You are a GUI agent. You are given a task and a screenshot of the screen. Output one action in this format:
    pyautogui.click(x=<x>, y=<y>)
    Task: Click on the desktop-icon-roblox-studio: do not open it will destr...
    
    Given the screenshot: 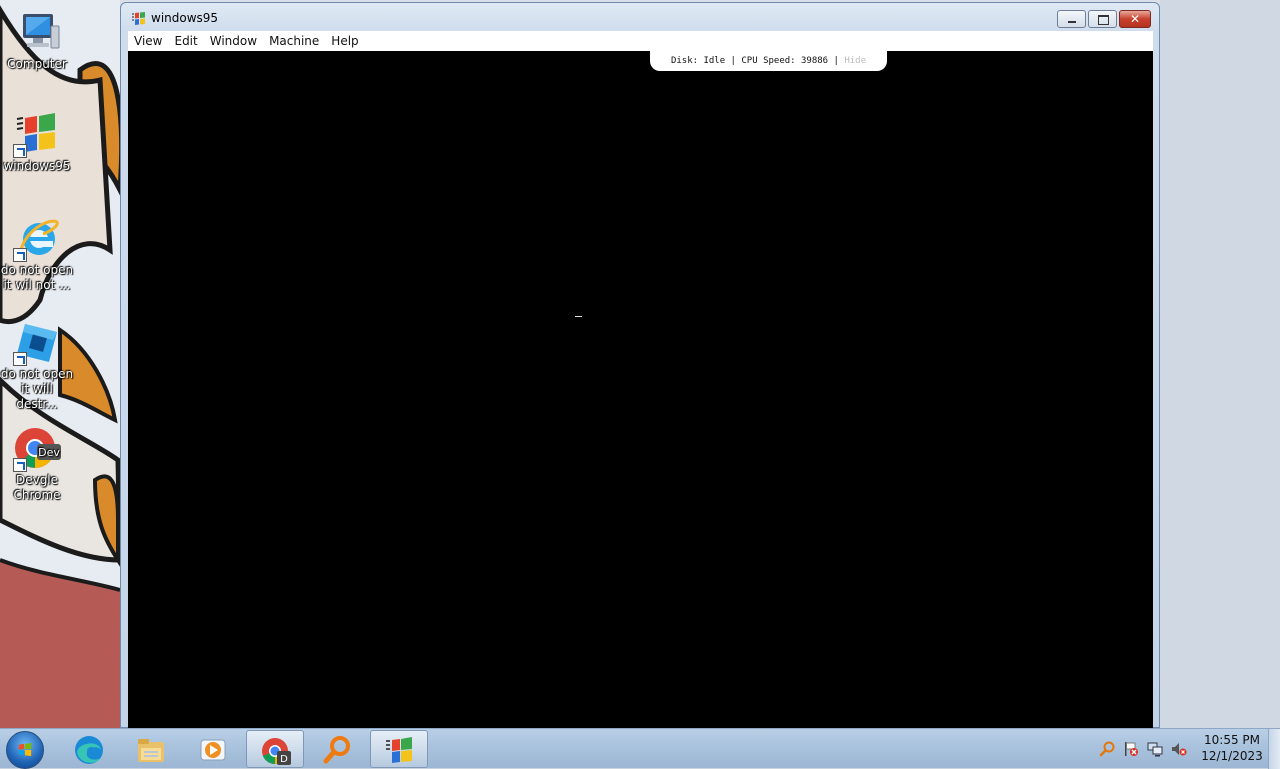 What is the action you would take?
    pyautogui.click(x=37, y=365)
    